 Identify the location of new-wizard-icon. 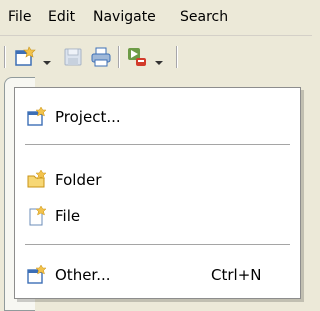
(25, 56).